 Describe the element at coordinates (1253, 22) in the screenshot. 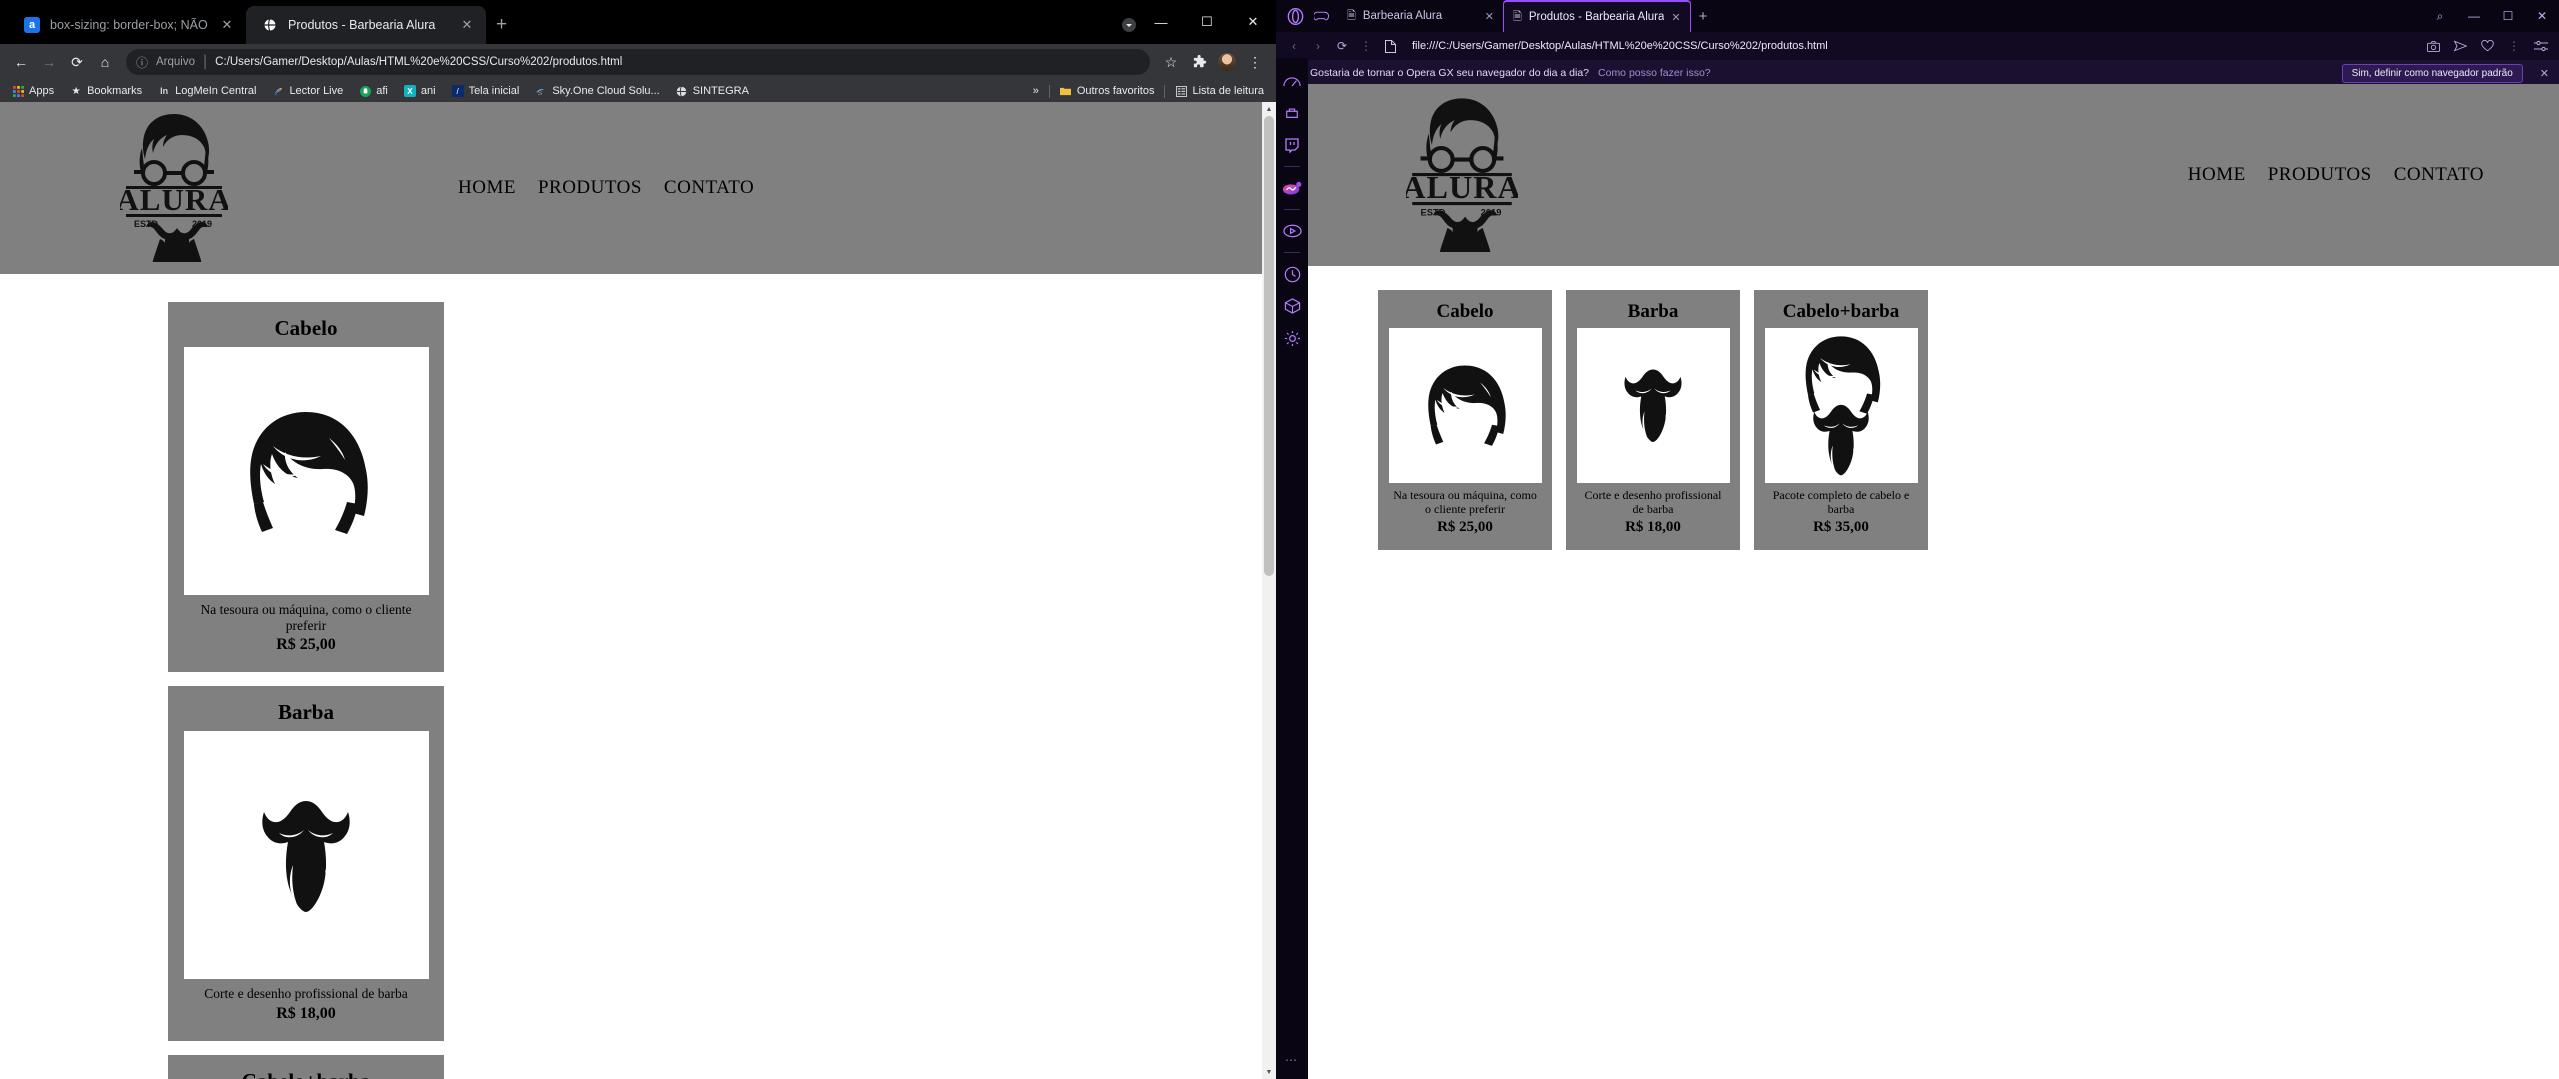

I see `chrome-close-button: ✕` at that location.